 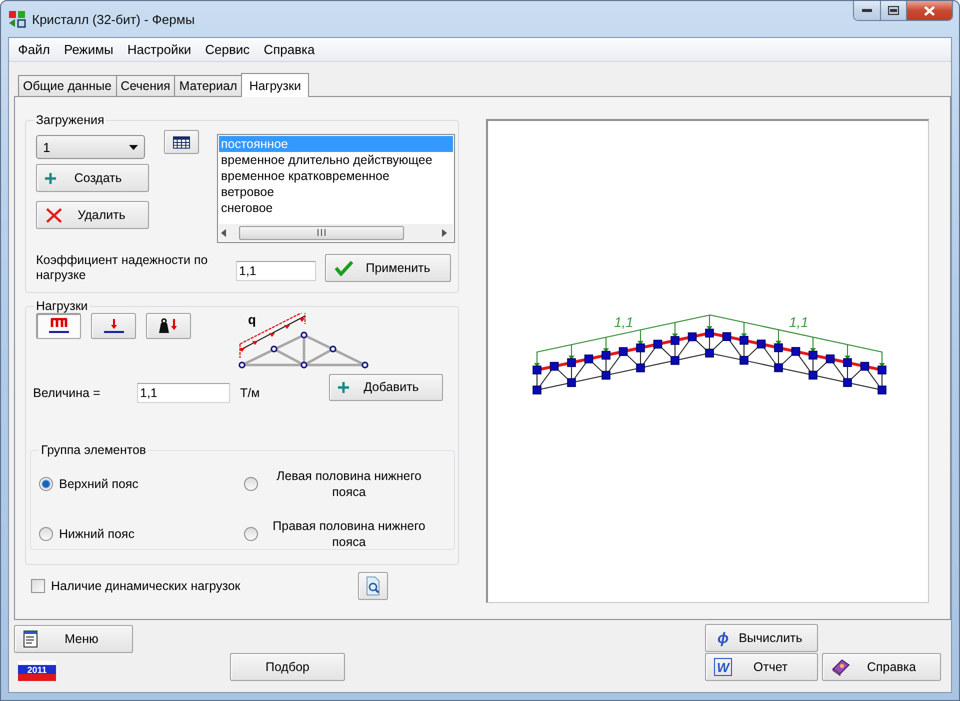 I want to click on radio-label: Левая половина нижнего пояса, so click(x=349, y=484).